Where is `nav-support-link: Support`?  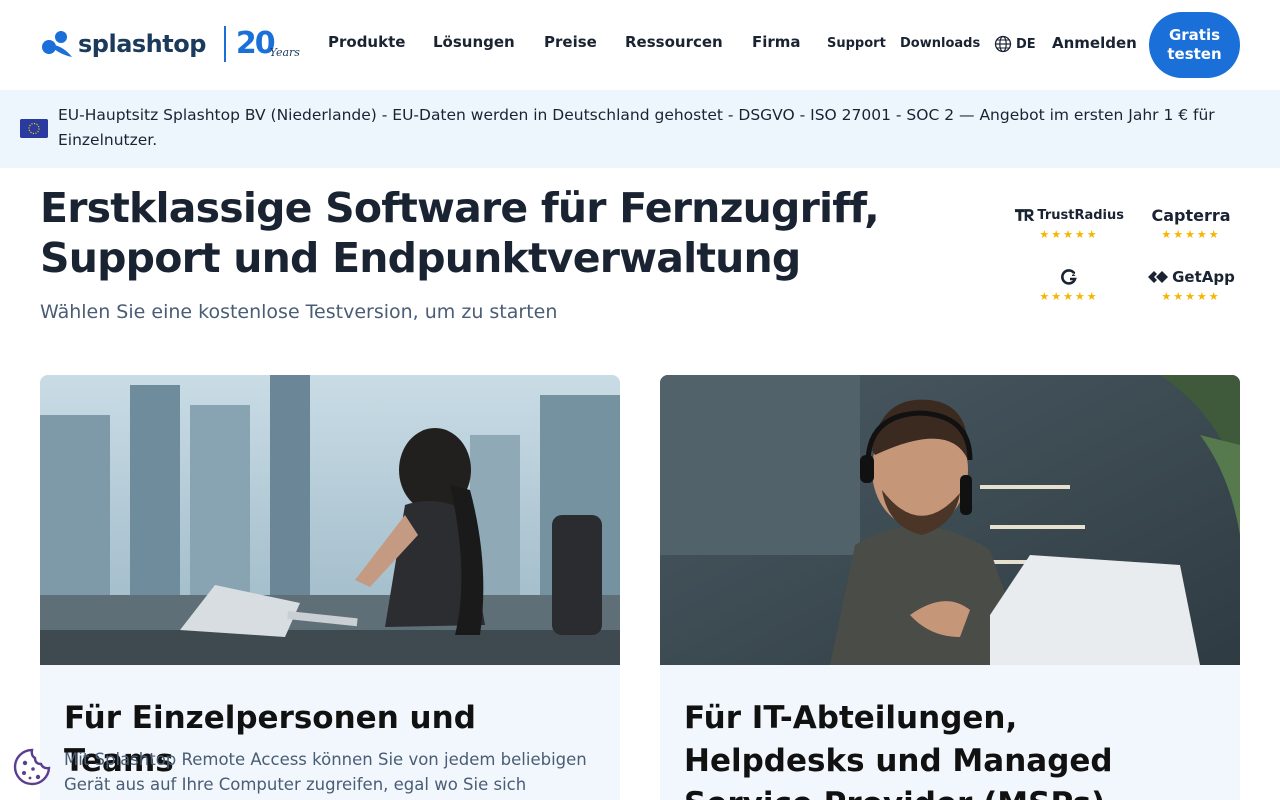 nav-support-link: Support is located at coordinates (856, 43).